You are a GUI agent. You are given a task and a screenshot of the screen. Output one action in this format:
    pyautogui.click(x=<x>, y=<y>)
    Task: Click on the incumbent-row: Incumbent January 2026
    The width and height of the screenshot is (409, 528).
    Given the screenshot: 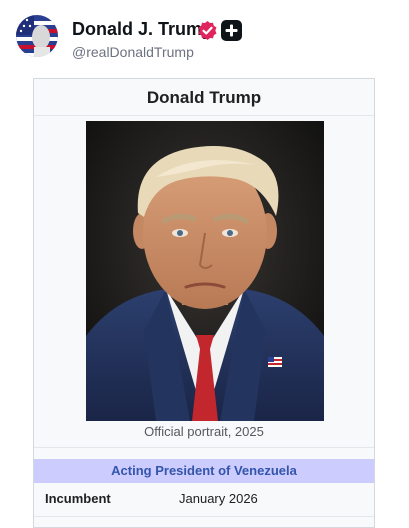 What is the action you would take?
    pyautogui.click(x=204, y=499)
    